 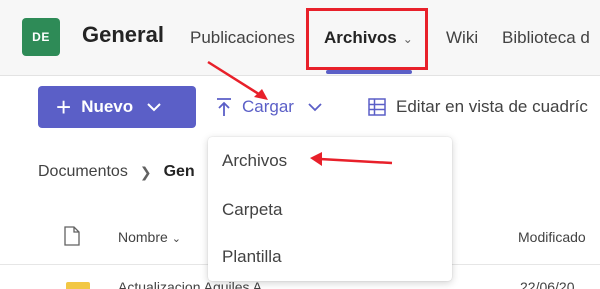 What do you see at coordinates (78, 285) in the screenshot?
I see `folder-icon` at bounding box center [78, 285].